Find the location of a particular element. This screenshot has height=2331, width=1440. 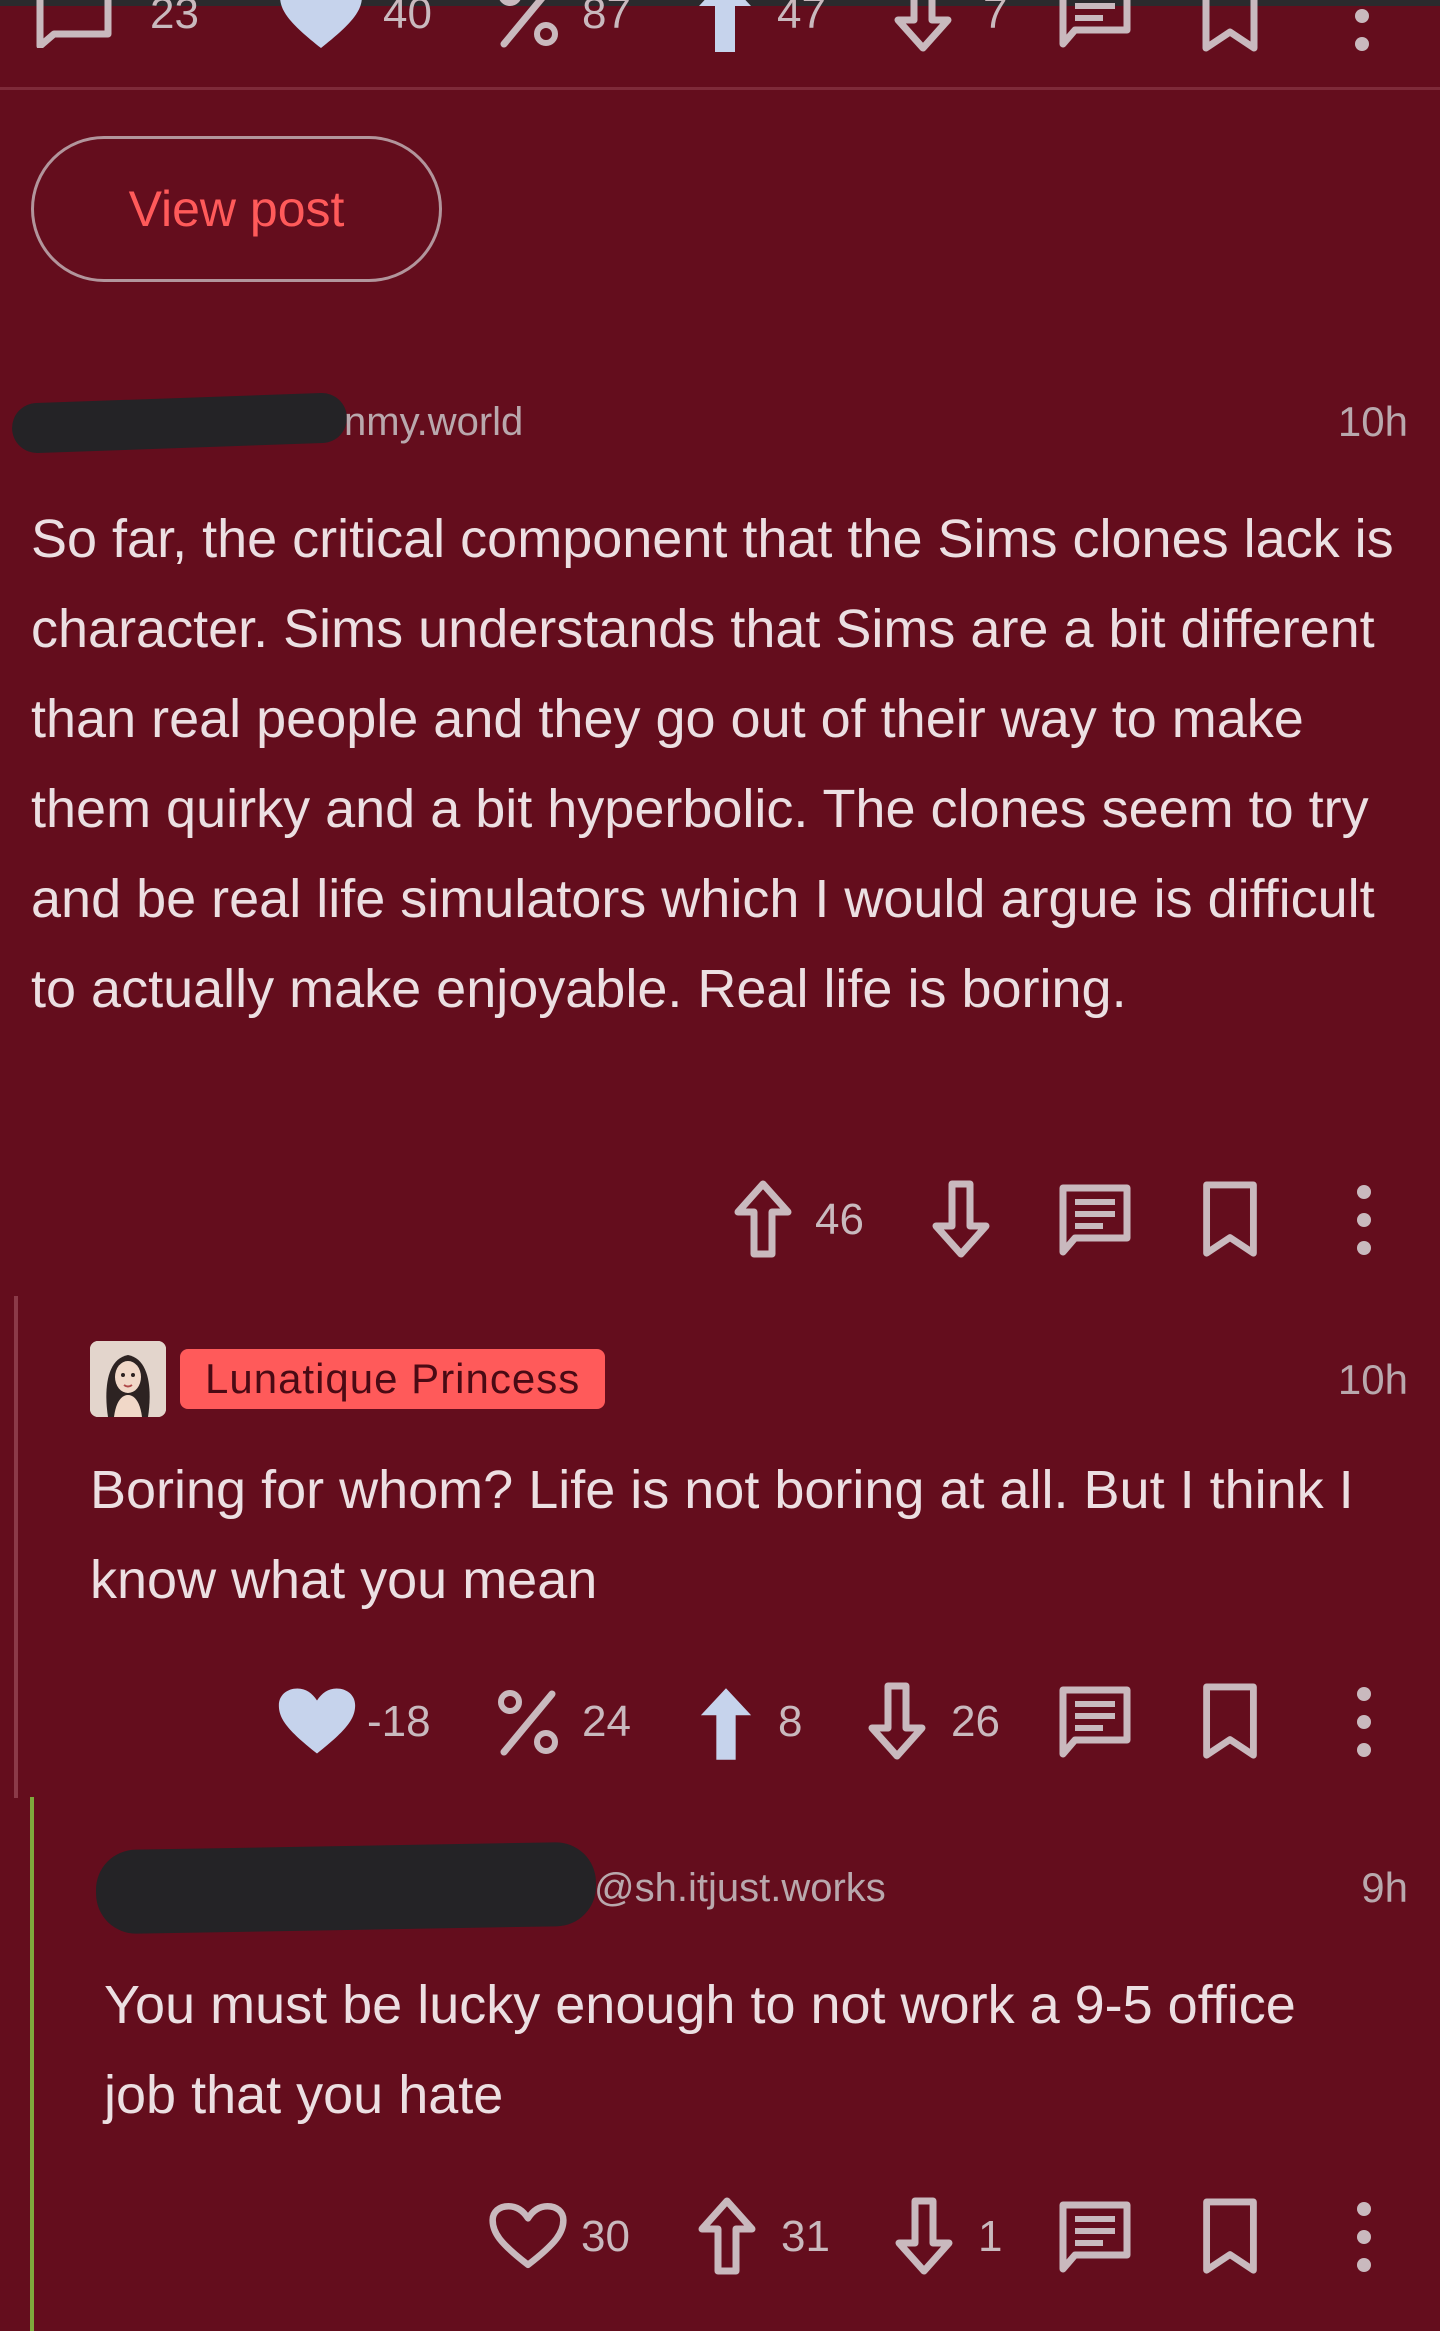

comment-action-bar: -18 24 8 26 is located at coordinates (720, 1722).